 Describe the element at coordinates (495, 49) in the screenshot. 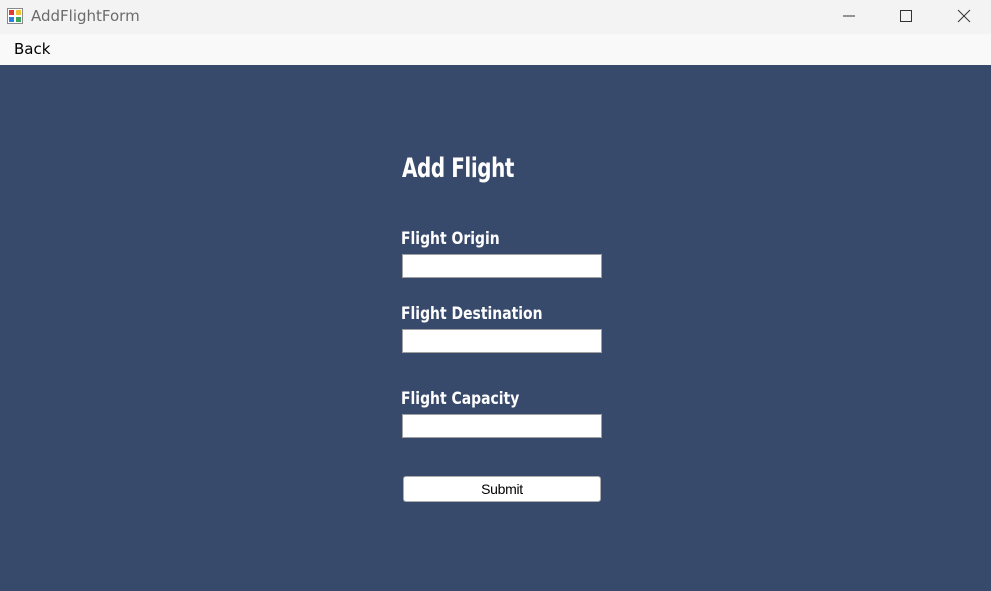

I see `menu-bar: Back` at that location.